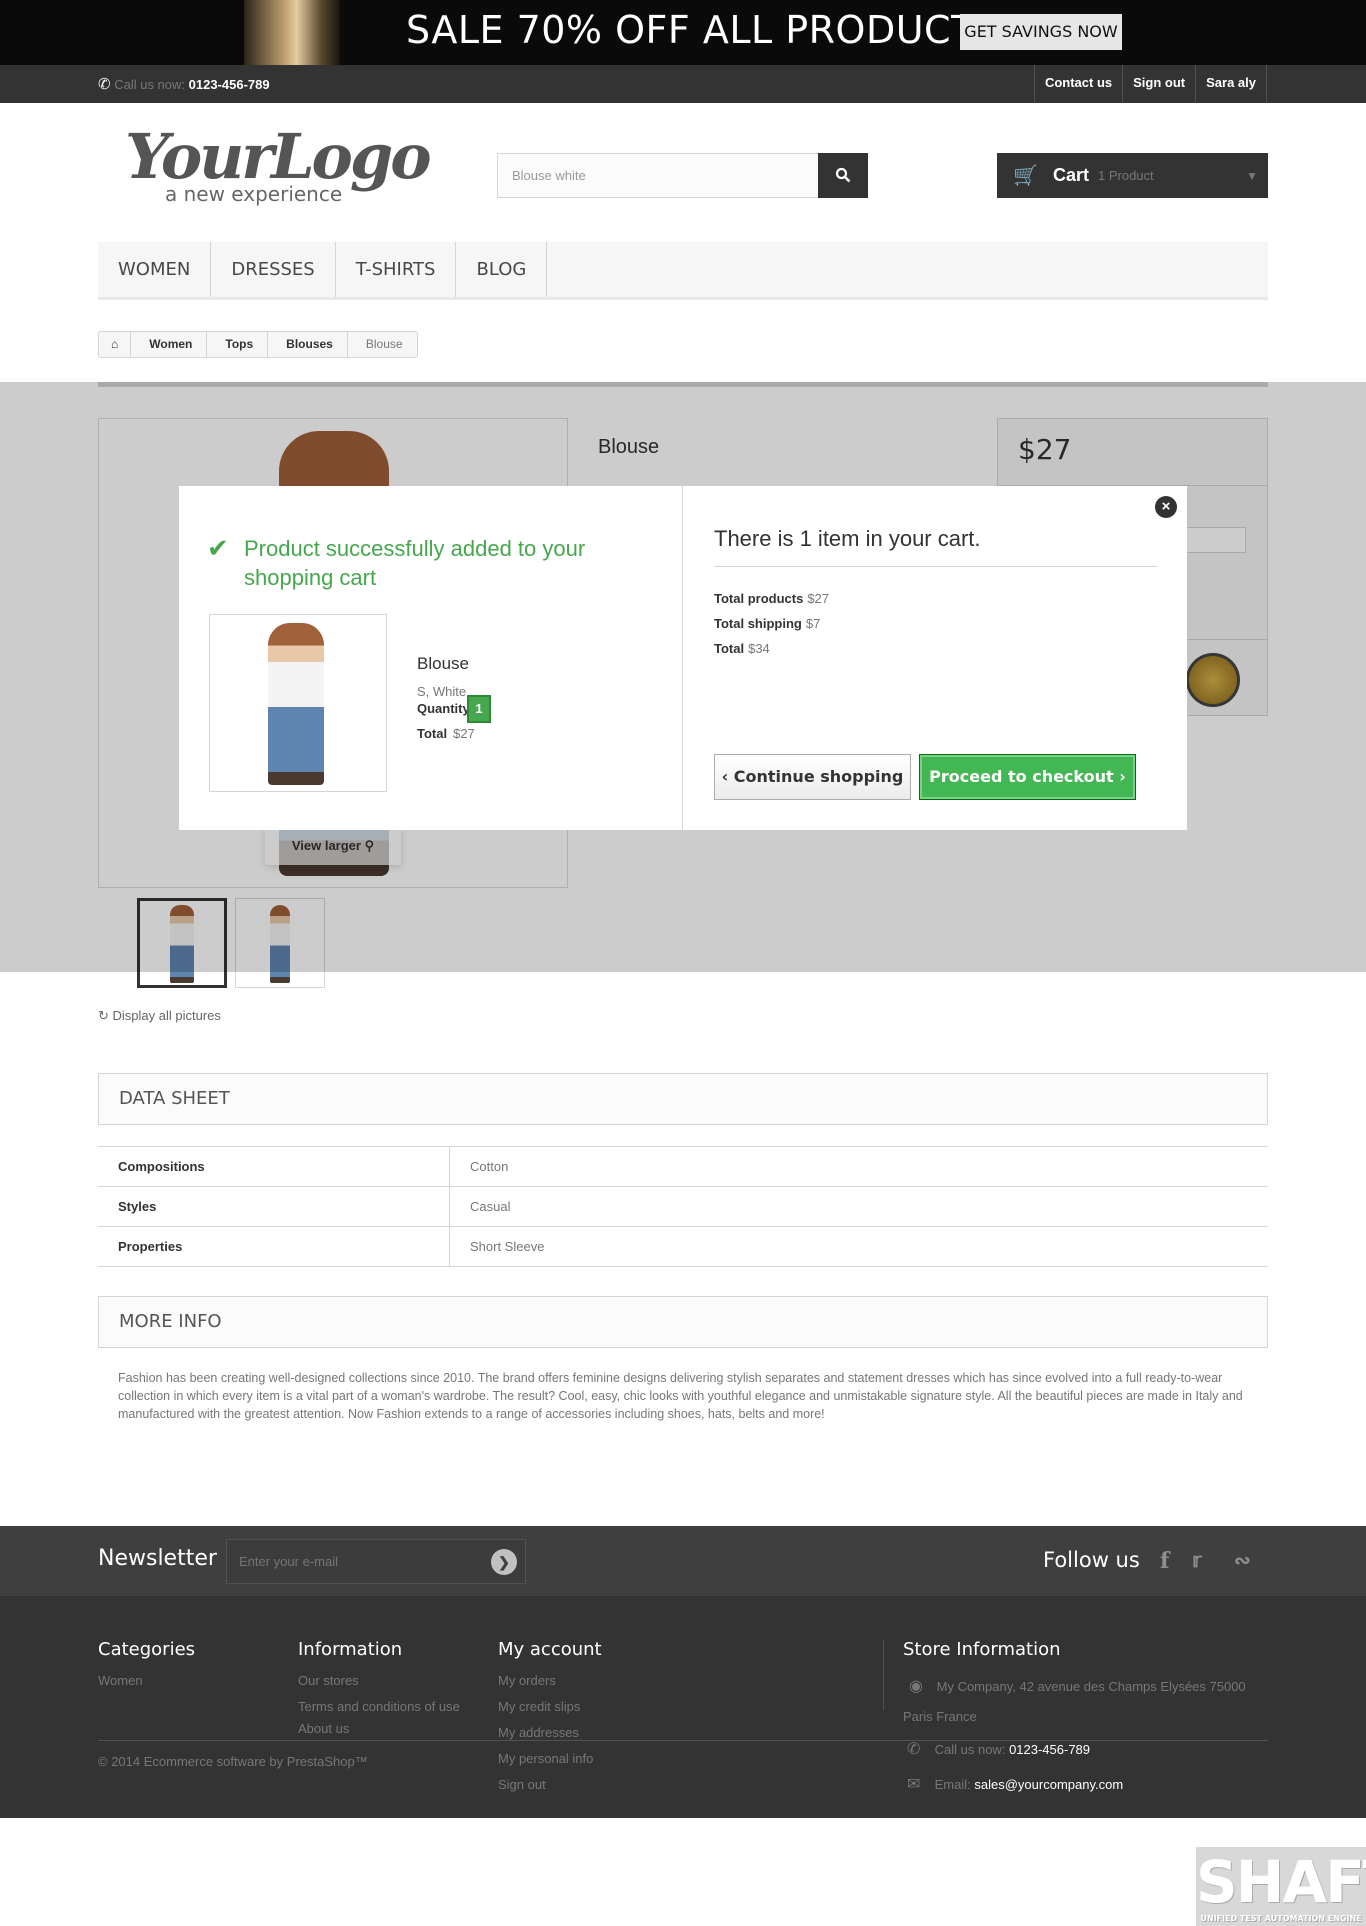 This screenshot has width=1366, height=1926. What do you see at coordinates (443, 663) in the screenshot?
I see `modal-product-name: Blouse` at bounding box center [443, 663].